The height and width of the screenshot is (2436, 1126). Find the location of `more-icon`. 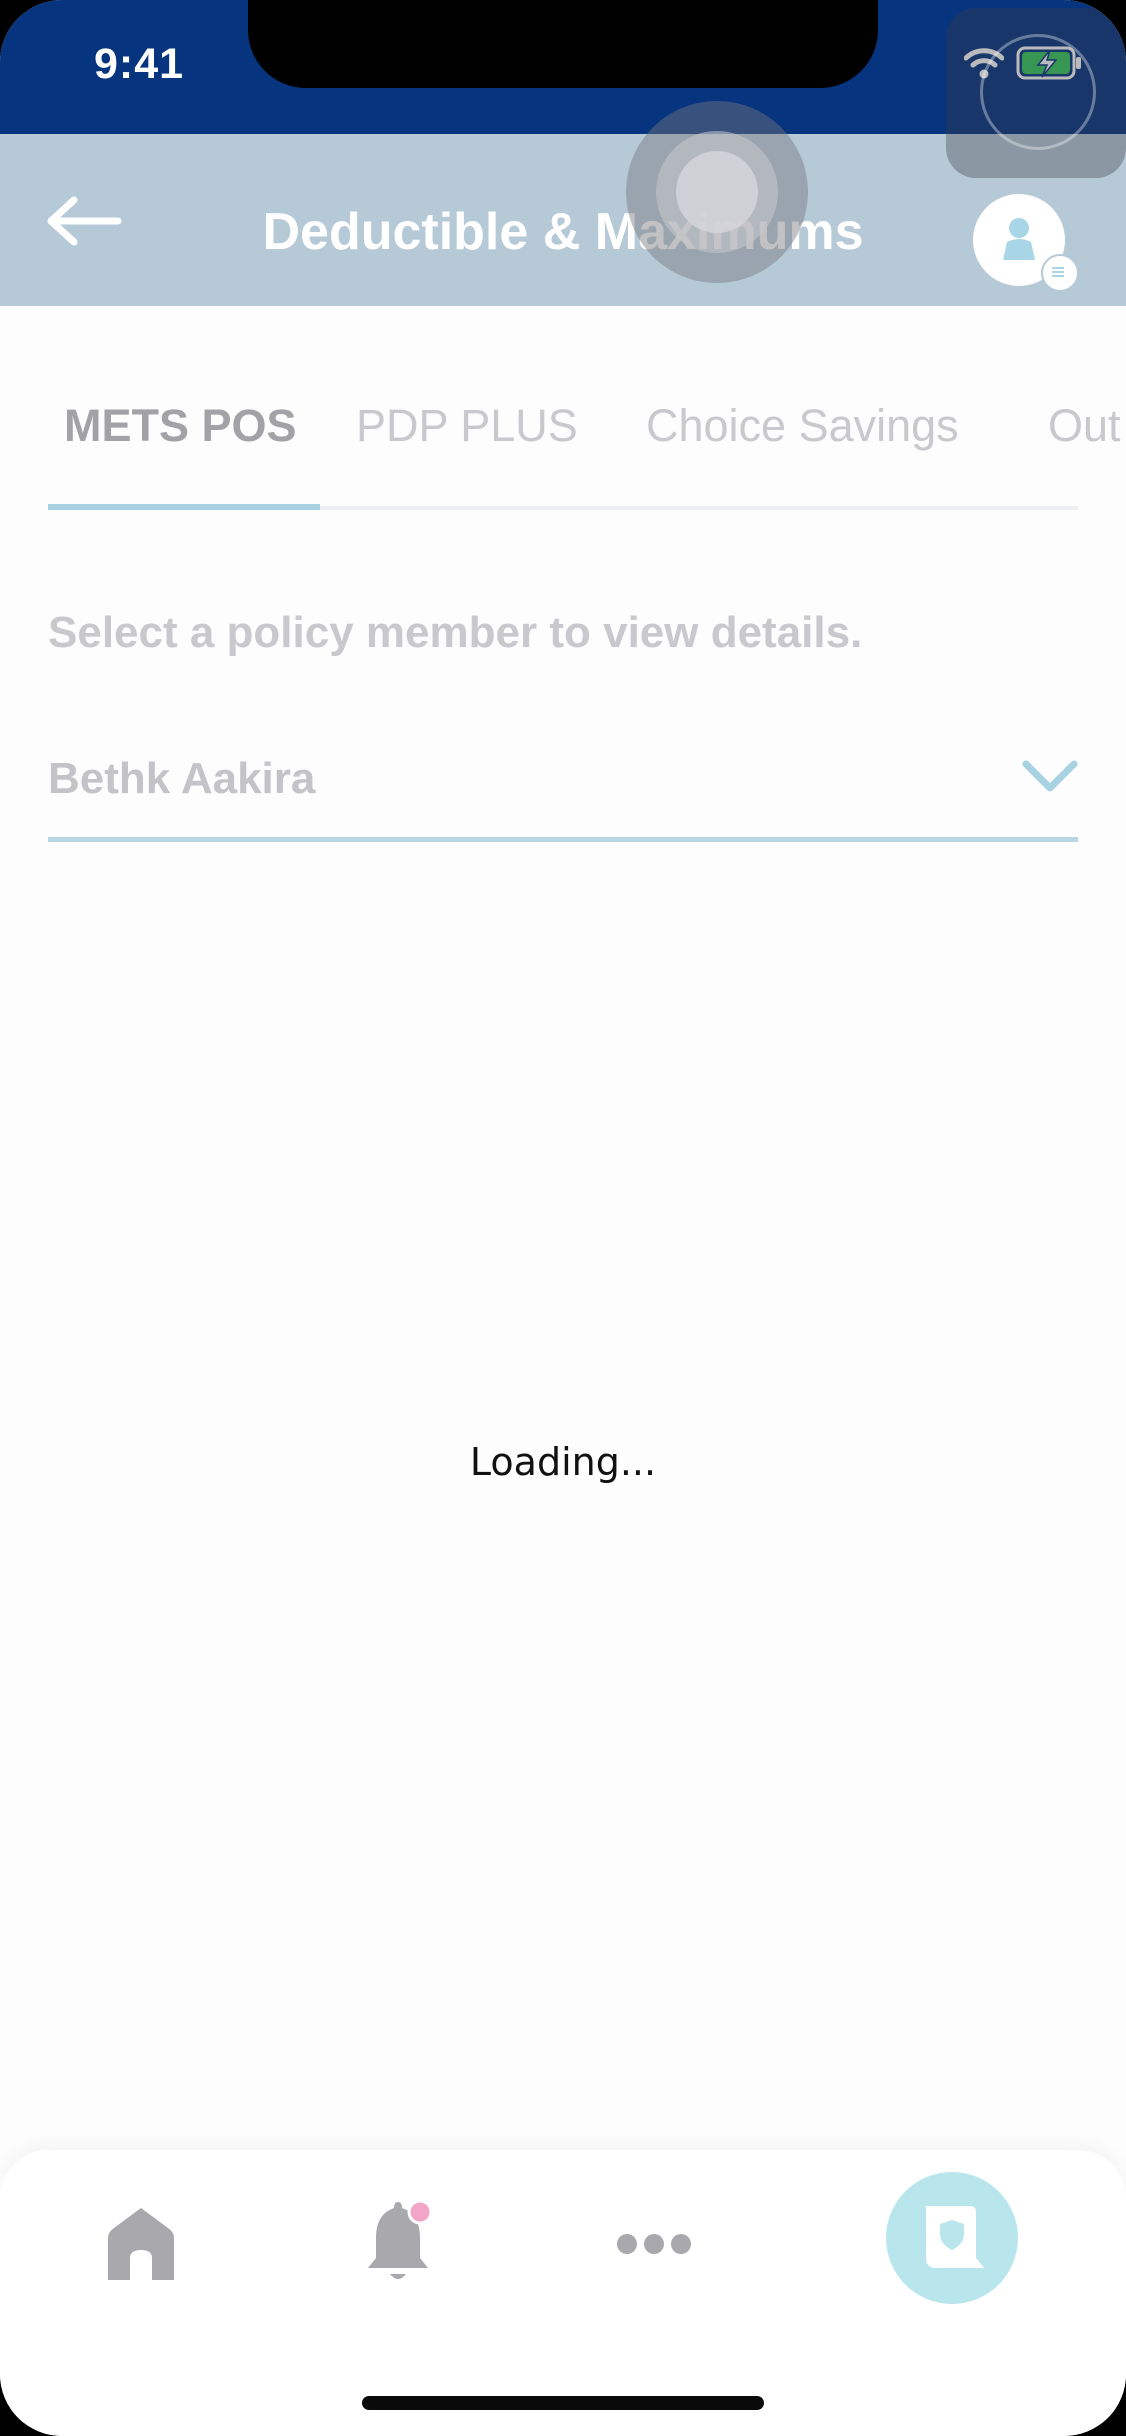

more-icon is located at coordinates (654, 2244).